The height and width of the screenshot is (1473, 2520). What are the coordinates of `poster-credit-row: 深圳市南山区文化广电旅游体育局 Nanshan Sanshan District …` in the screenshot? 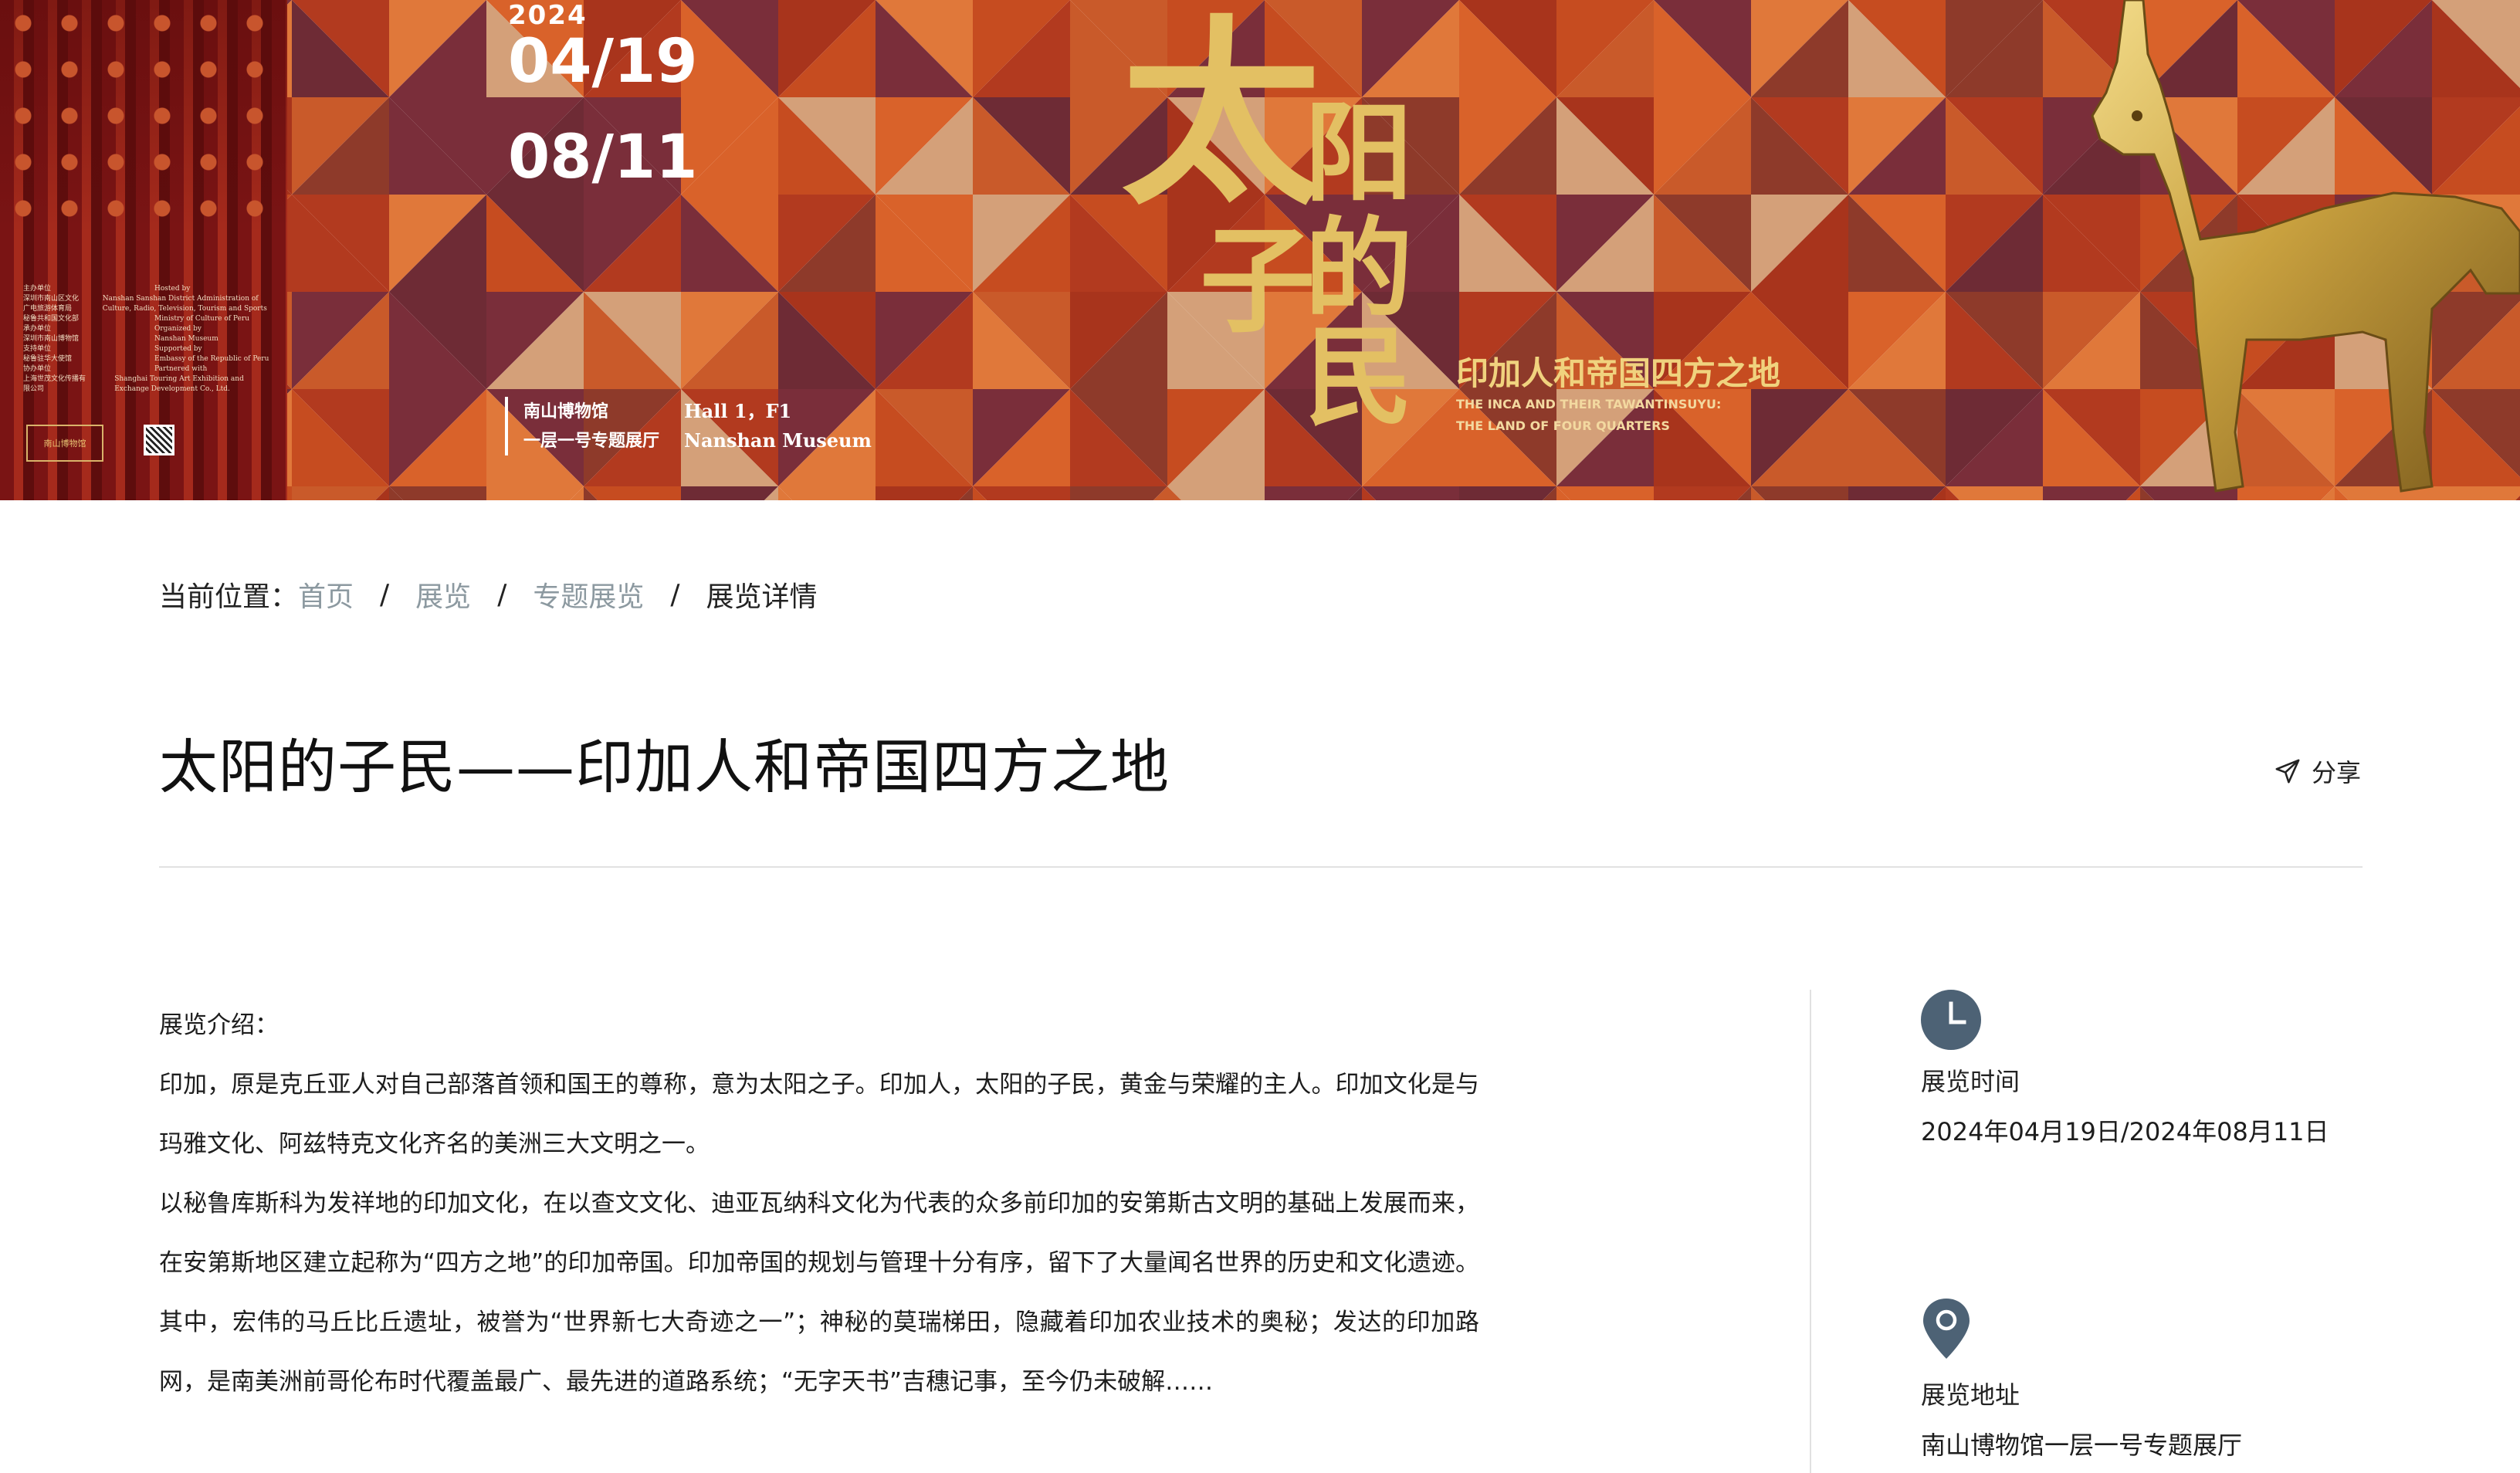 It's located at (147, 304).